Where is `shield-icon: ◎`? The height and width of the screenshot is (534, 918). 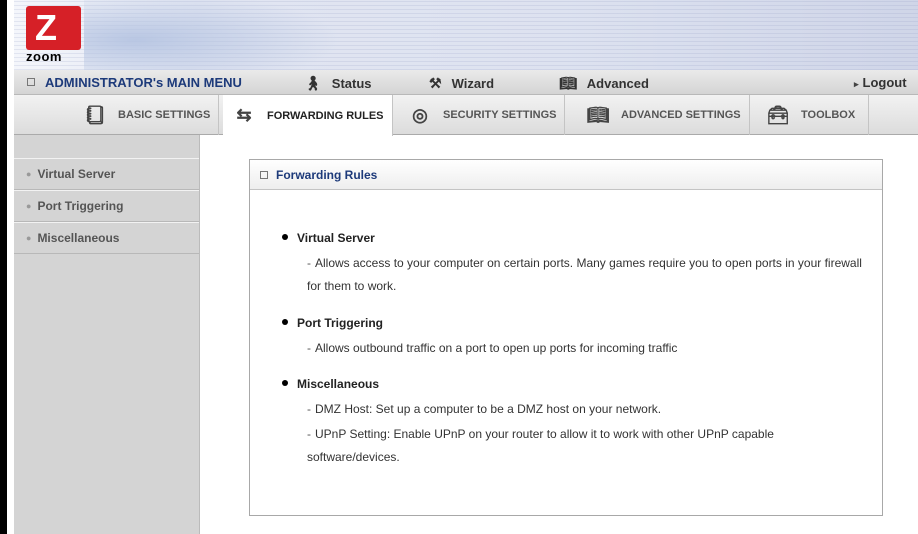 shield-icon: ◎ is located at coordinates (420, 114).